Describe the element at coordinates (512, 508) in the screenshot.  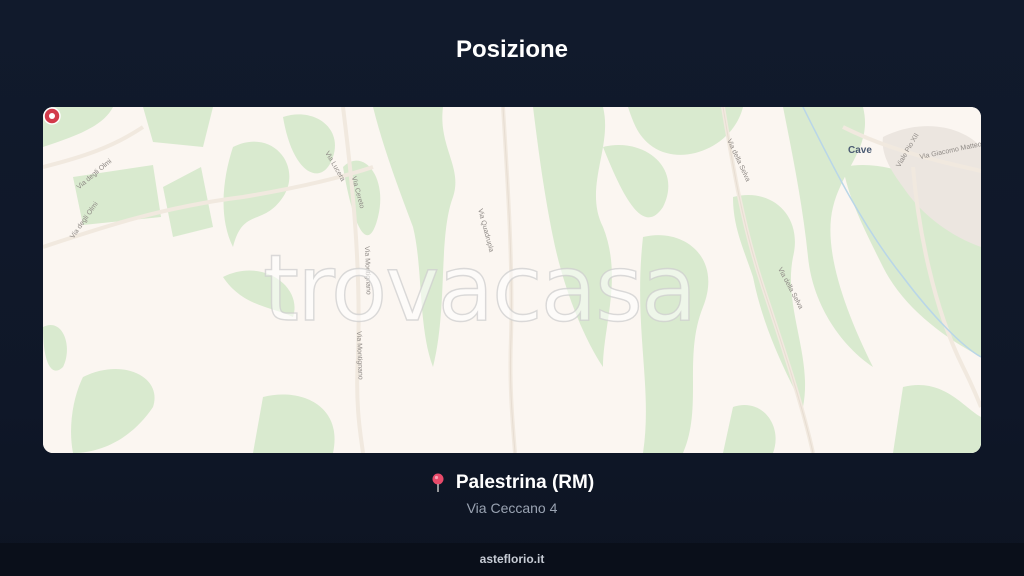
I see `location-address: Via Ceccano 4` at that location.